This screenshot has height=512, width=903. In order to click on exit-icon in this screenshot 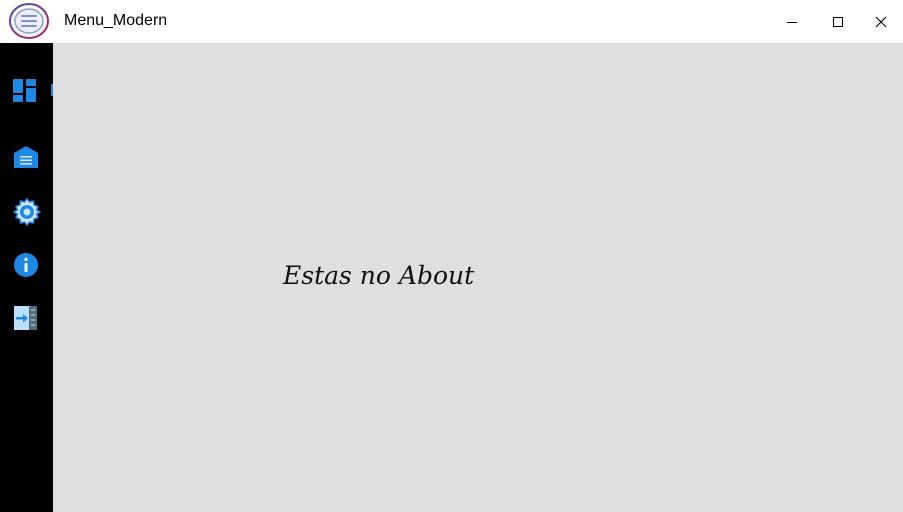, I will do `click(25, 318)`.